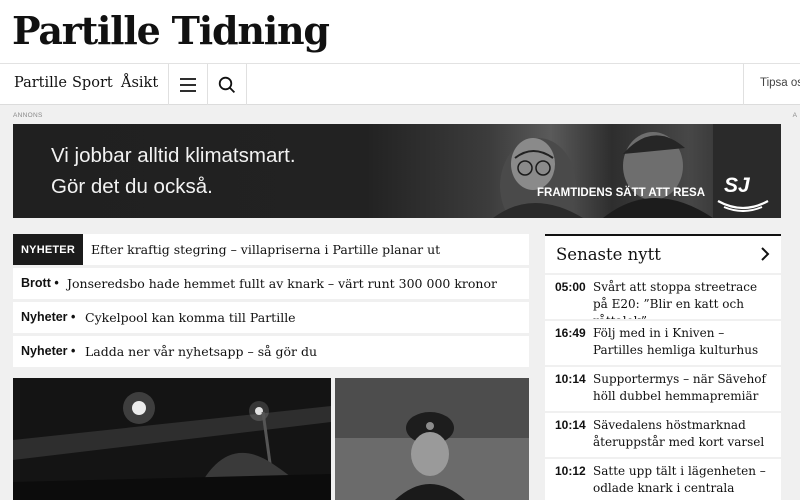 The image size is (800, 500). What do you see at coordinates (173, 155) in the screenshot?
I see `ad-headline-line1: Vi jobbar alltid klimatsmart.` at bounding box center [173, 155].